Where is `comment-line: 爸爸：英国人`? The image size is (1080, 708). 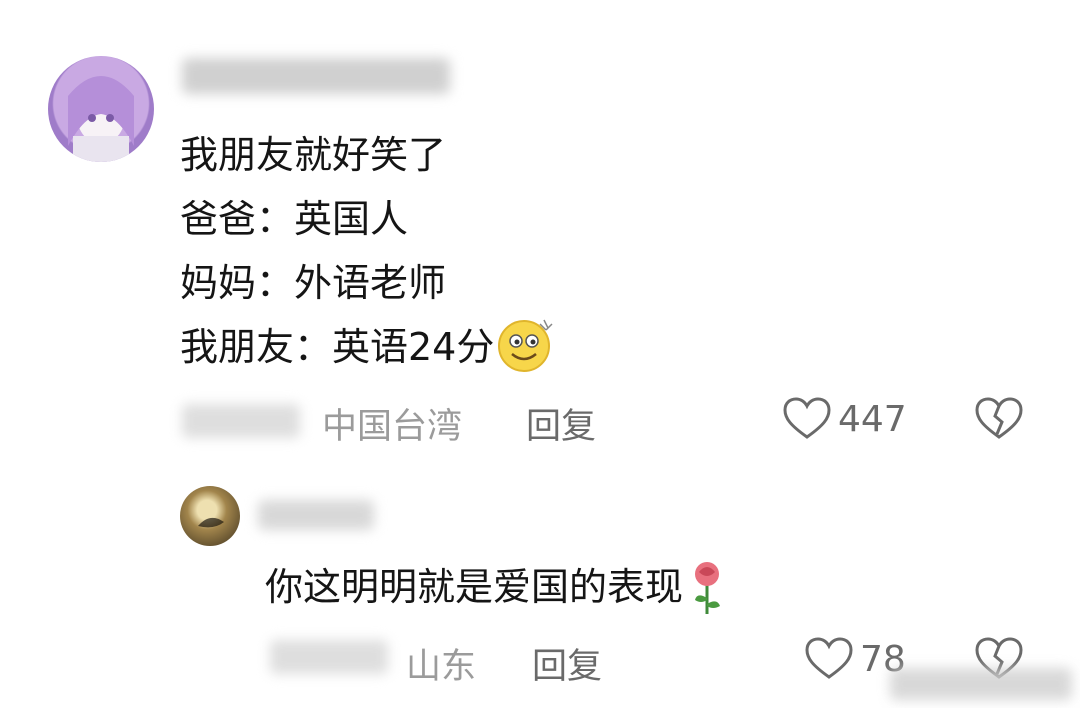 comment-line: 爸爸：英国人 is located at coordinates (294, 219).